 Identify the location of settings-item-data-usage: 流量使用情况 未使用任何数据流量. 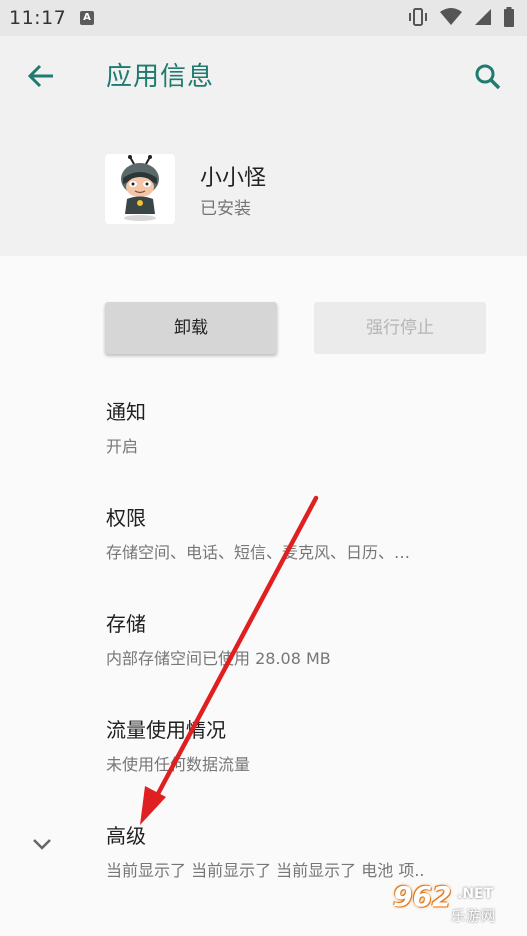
(306, 744).